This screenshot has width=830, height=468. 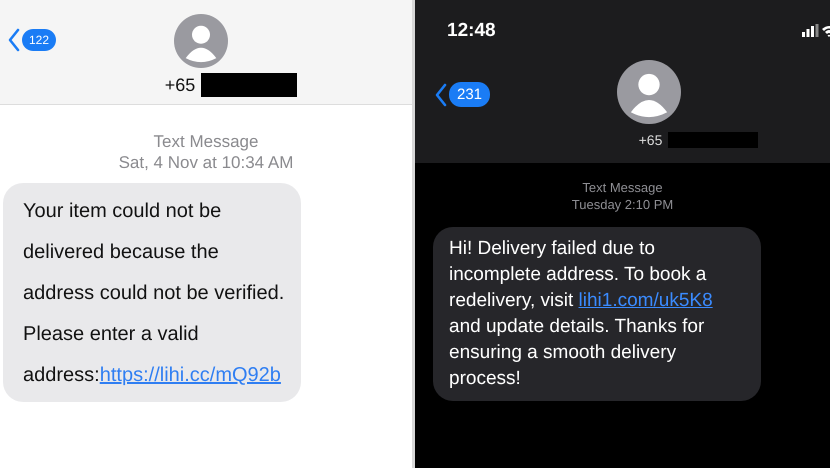 What do you see at coordinates (623, 204) in the screenshot?
I see `message-timestamp: Tuesday 2:10 PM` at bounding box center [623, 204].